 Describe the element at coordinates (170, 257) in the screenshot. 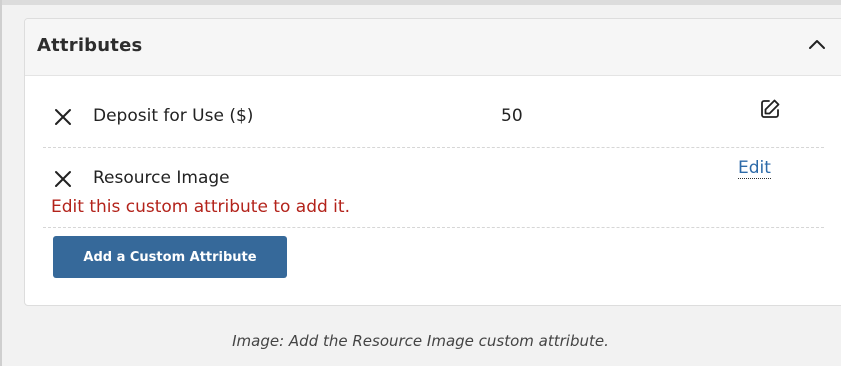

I see `add-custom-attribute-button: Add a Custom Attribute` at that location.